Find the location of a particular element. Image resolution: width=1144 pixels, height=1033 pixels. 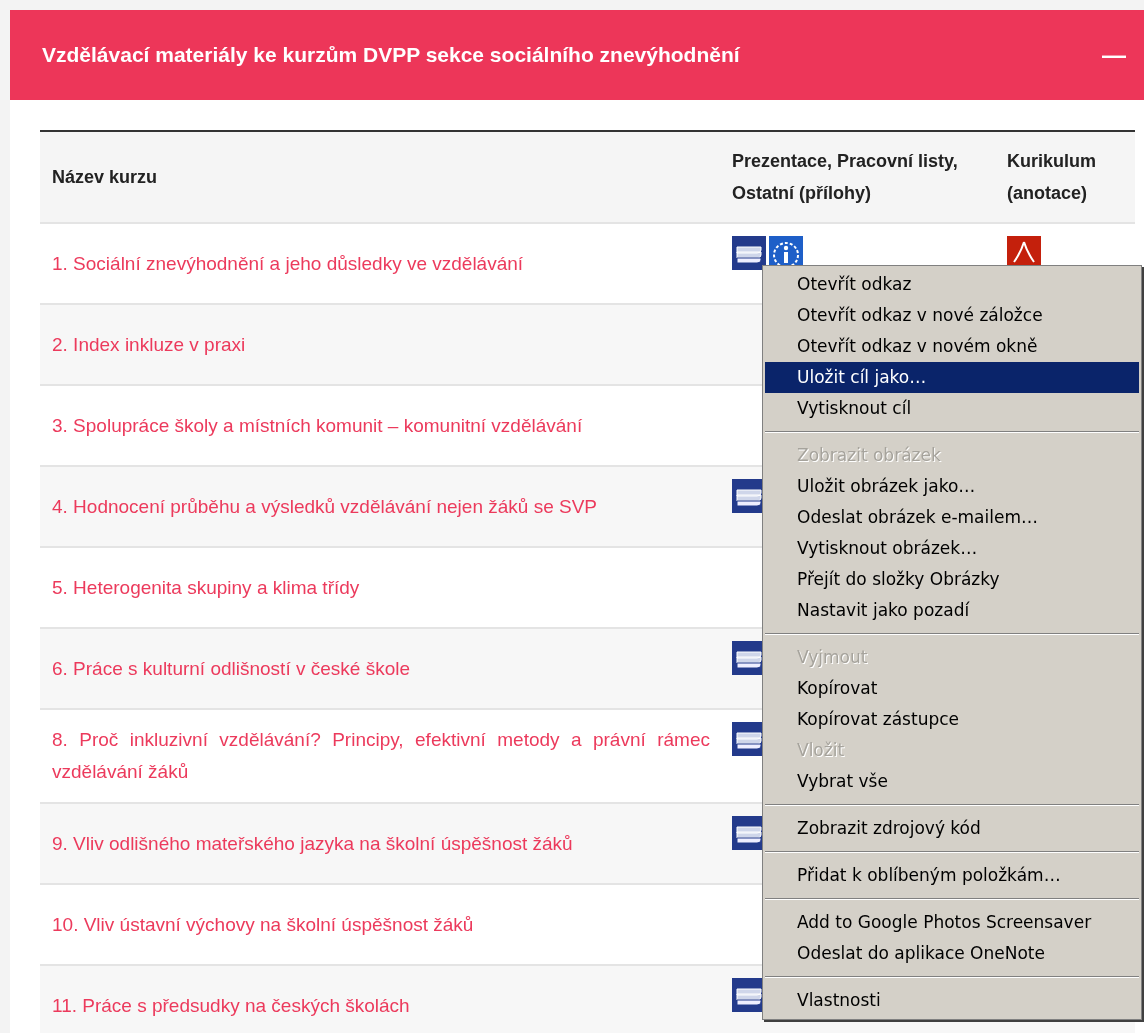

menu-item: Odeslat do aplikace OneNote is located at coordinates (952, 953).